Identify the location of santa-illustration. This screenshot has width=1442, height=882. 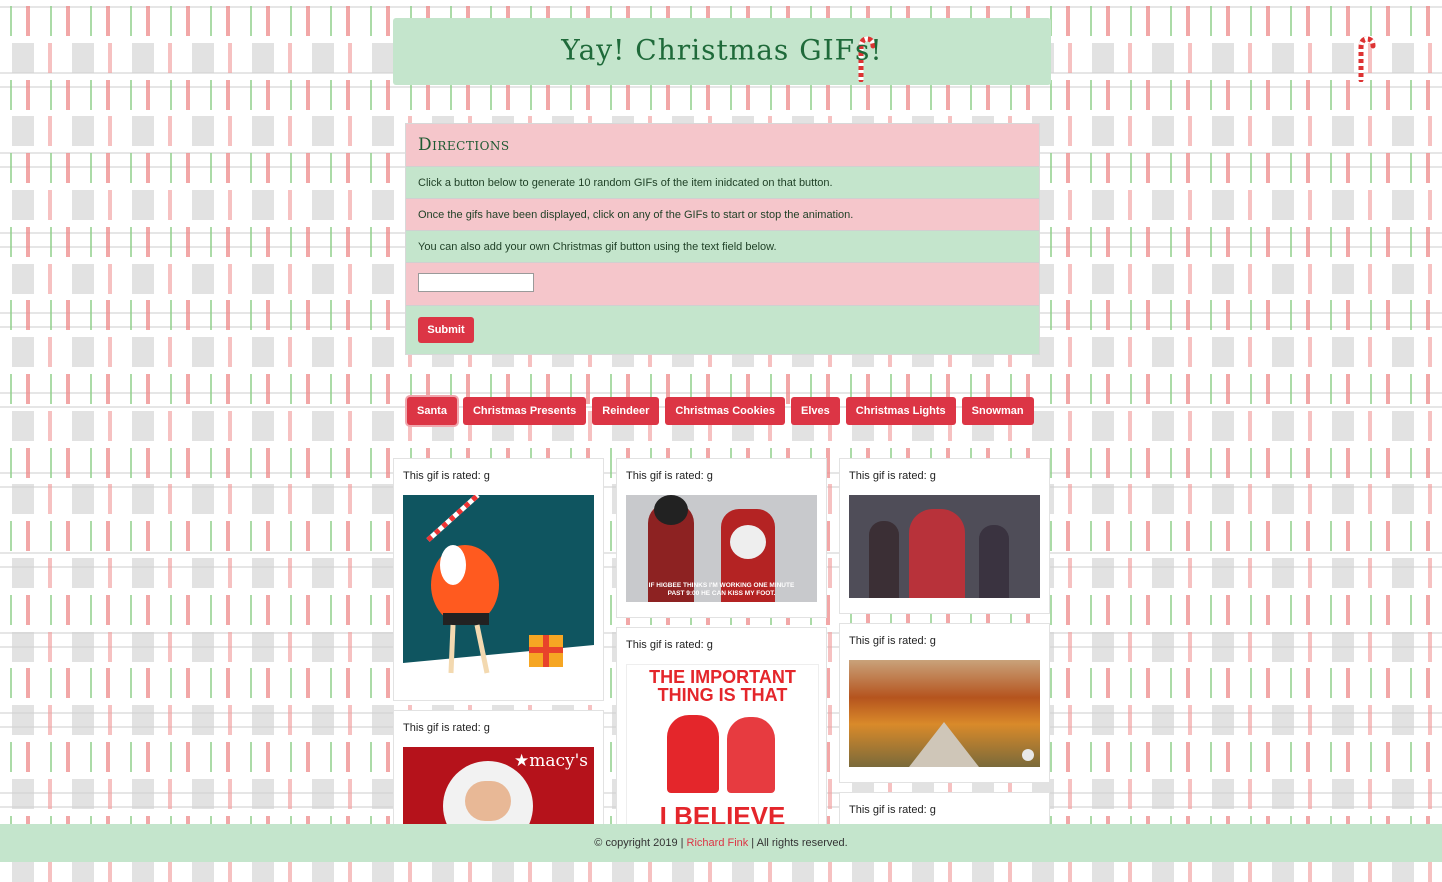
(498, 590).